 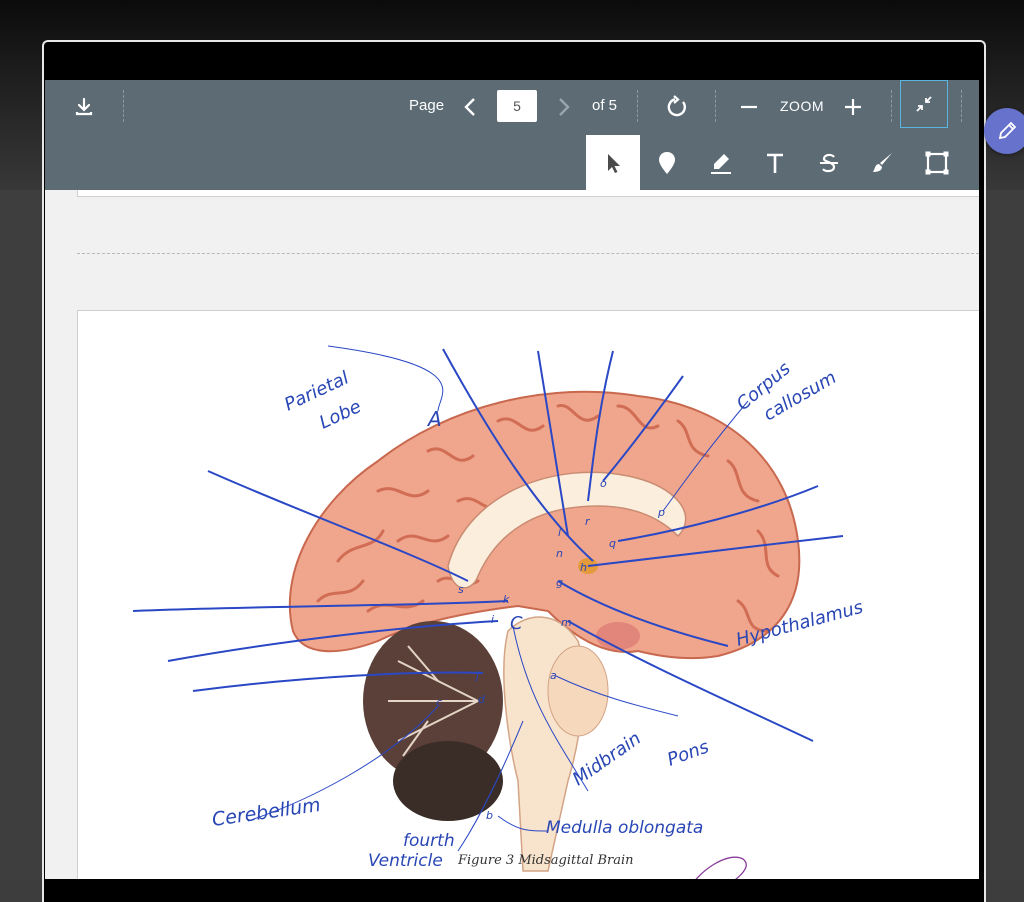 I want to click on highlight-tool, so click(x=721, y=162).